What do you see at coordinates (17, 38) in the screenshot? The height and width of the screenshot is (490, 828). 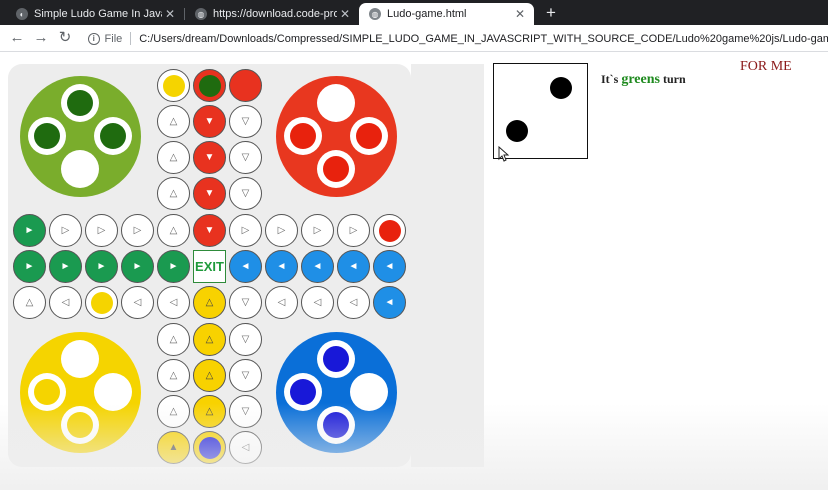 I see `back-arrow-icon: ←` at bounding box center [17, 38].